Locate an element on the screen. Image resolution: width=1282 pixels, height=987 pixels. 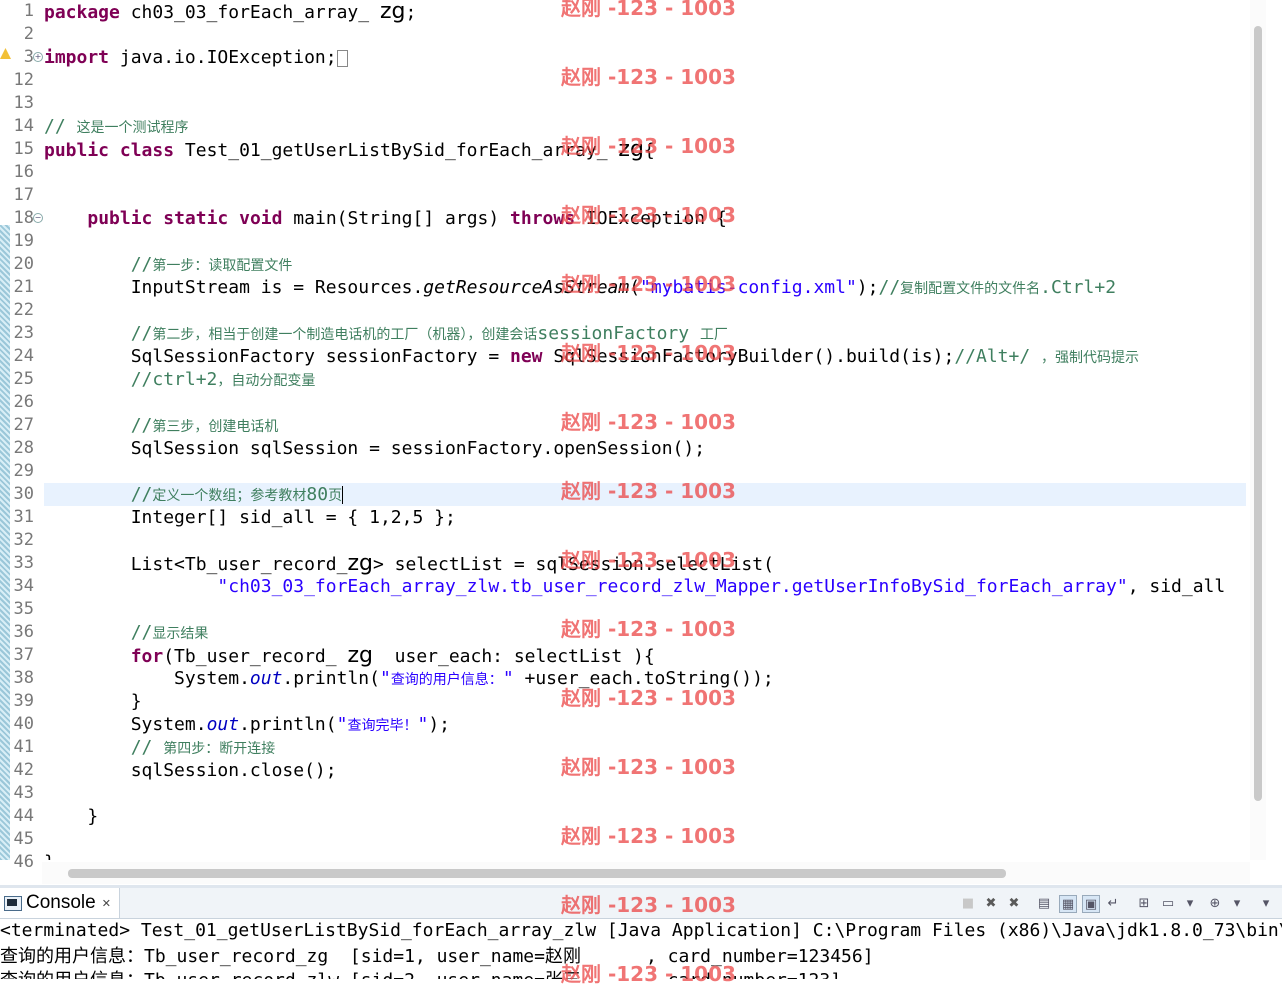
line-number: 27 is located at coordinates (23, 425).